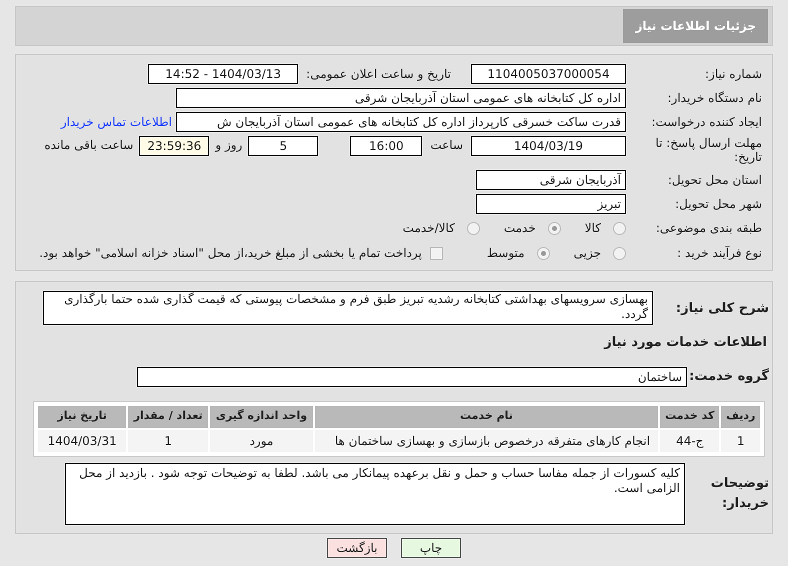 The image size is (788, 566). Describe the element at coordinates (587, 253) in the screenshot. I see `radio-label: جزیی` at that location.